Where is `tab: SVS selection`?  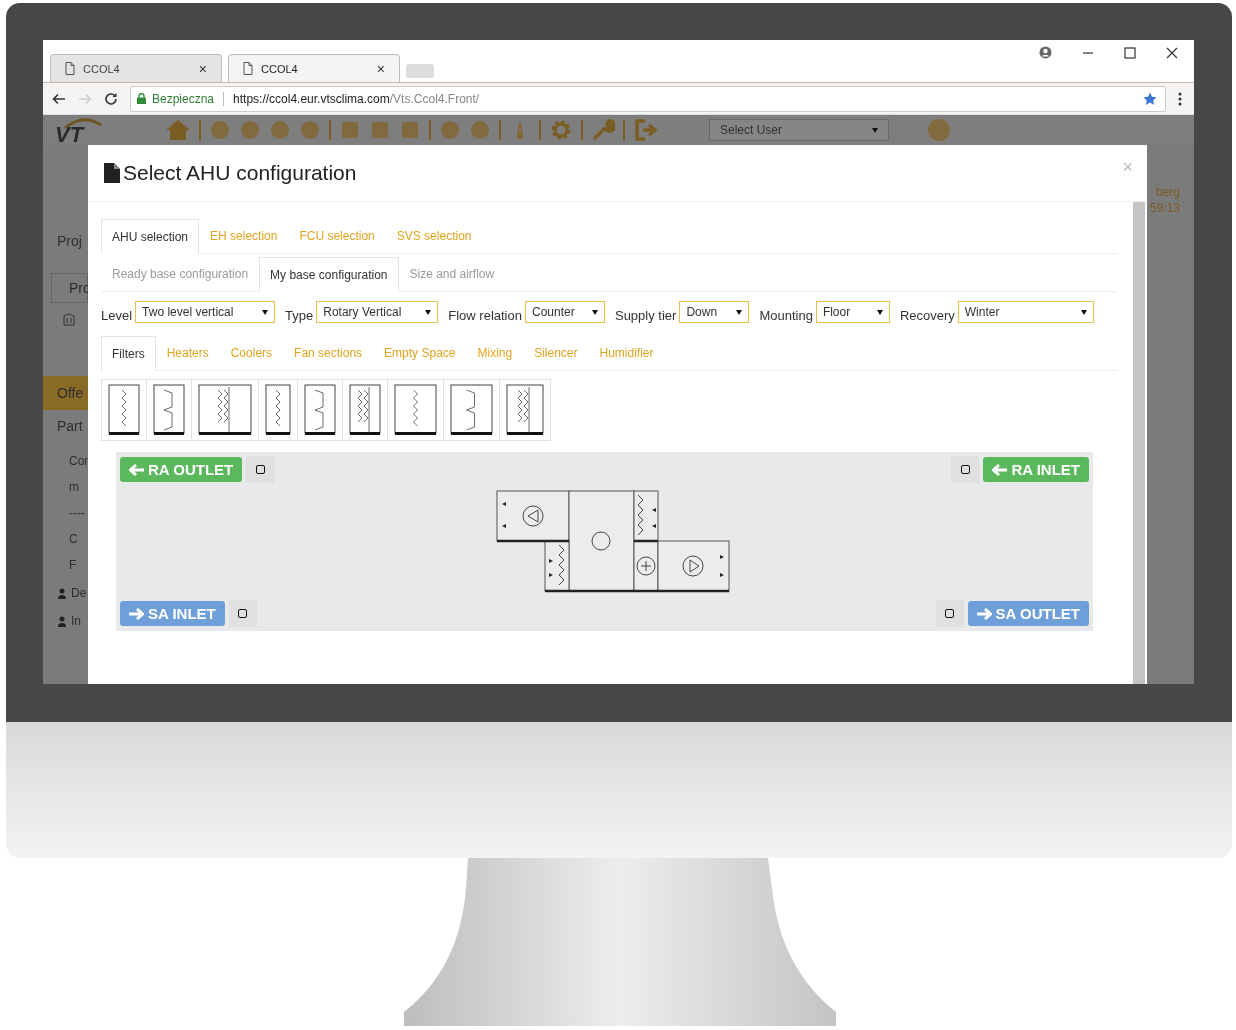 tab: SVS selection is located at coordinates (434, 235).